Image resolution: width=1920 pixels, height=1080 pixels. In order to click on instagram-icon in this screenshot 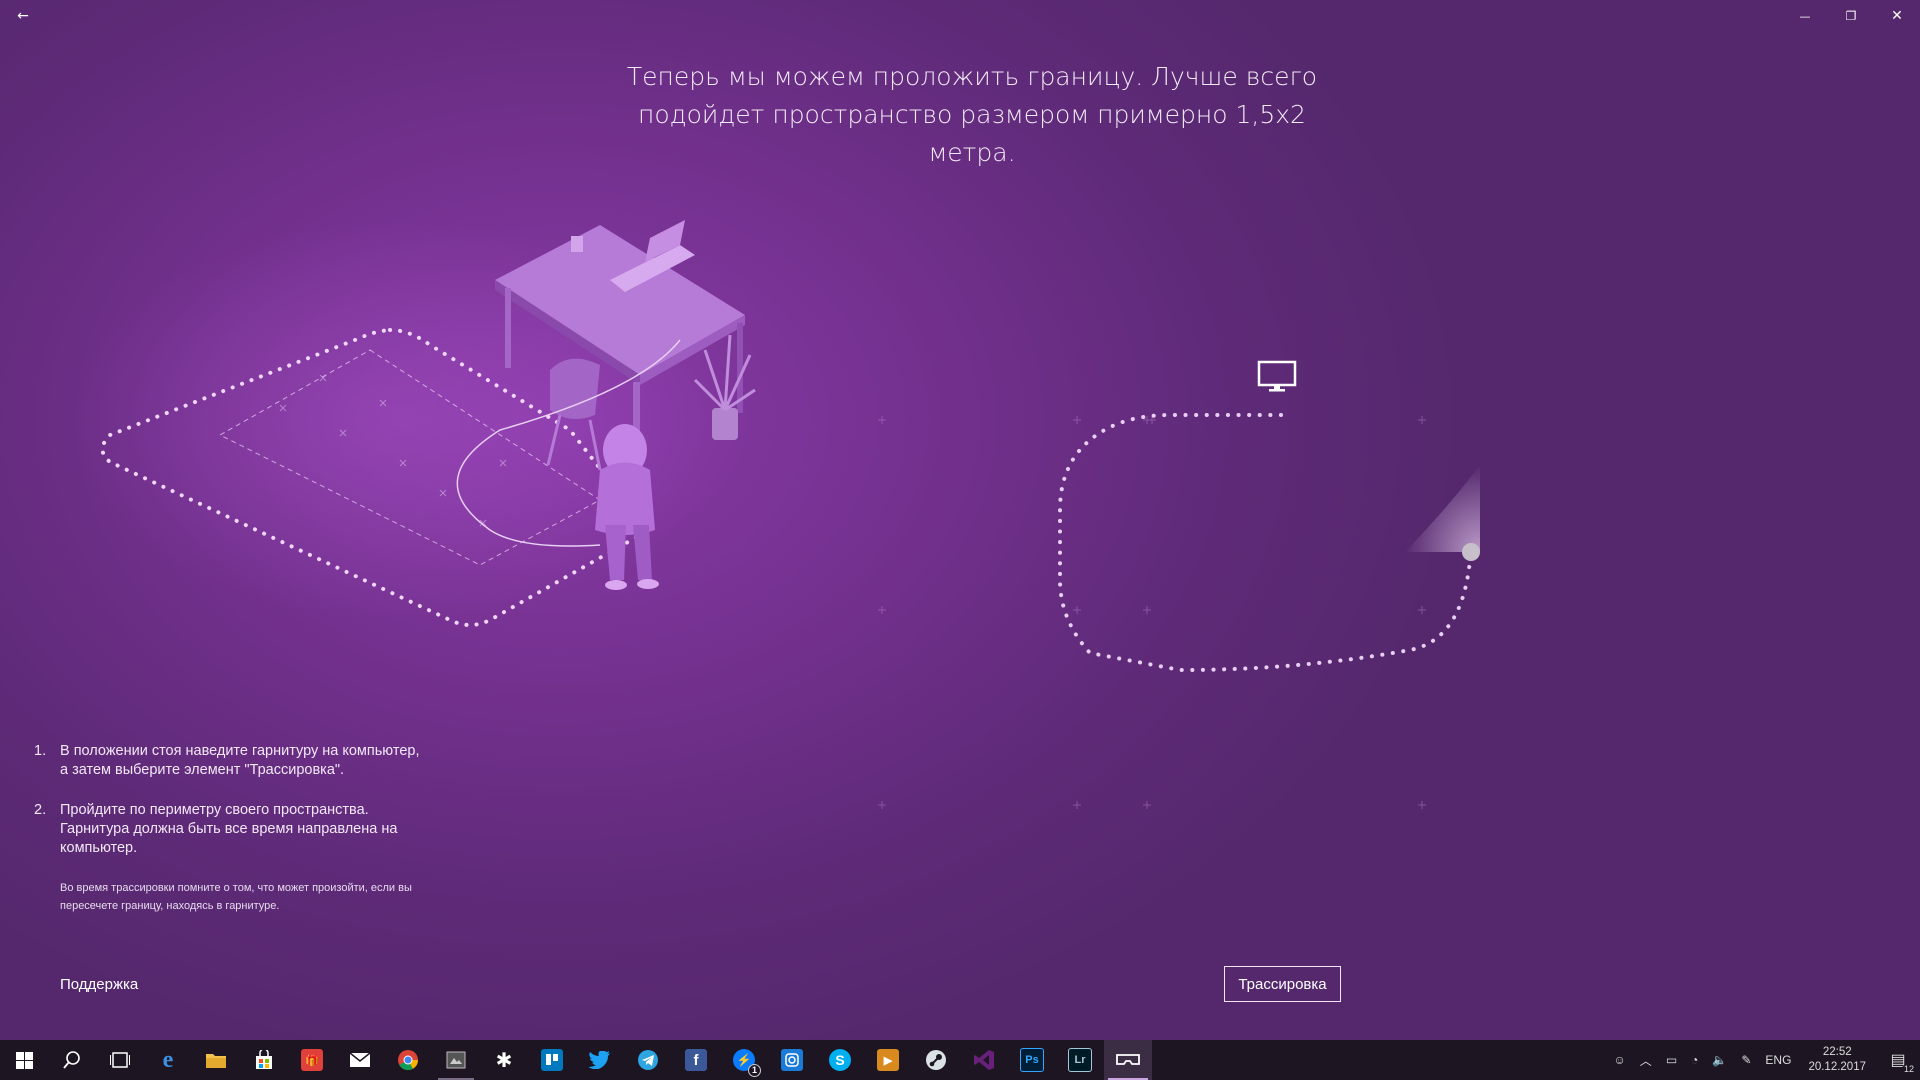, I will do `click(792, 1060)`.